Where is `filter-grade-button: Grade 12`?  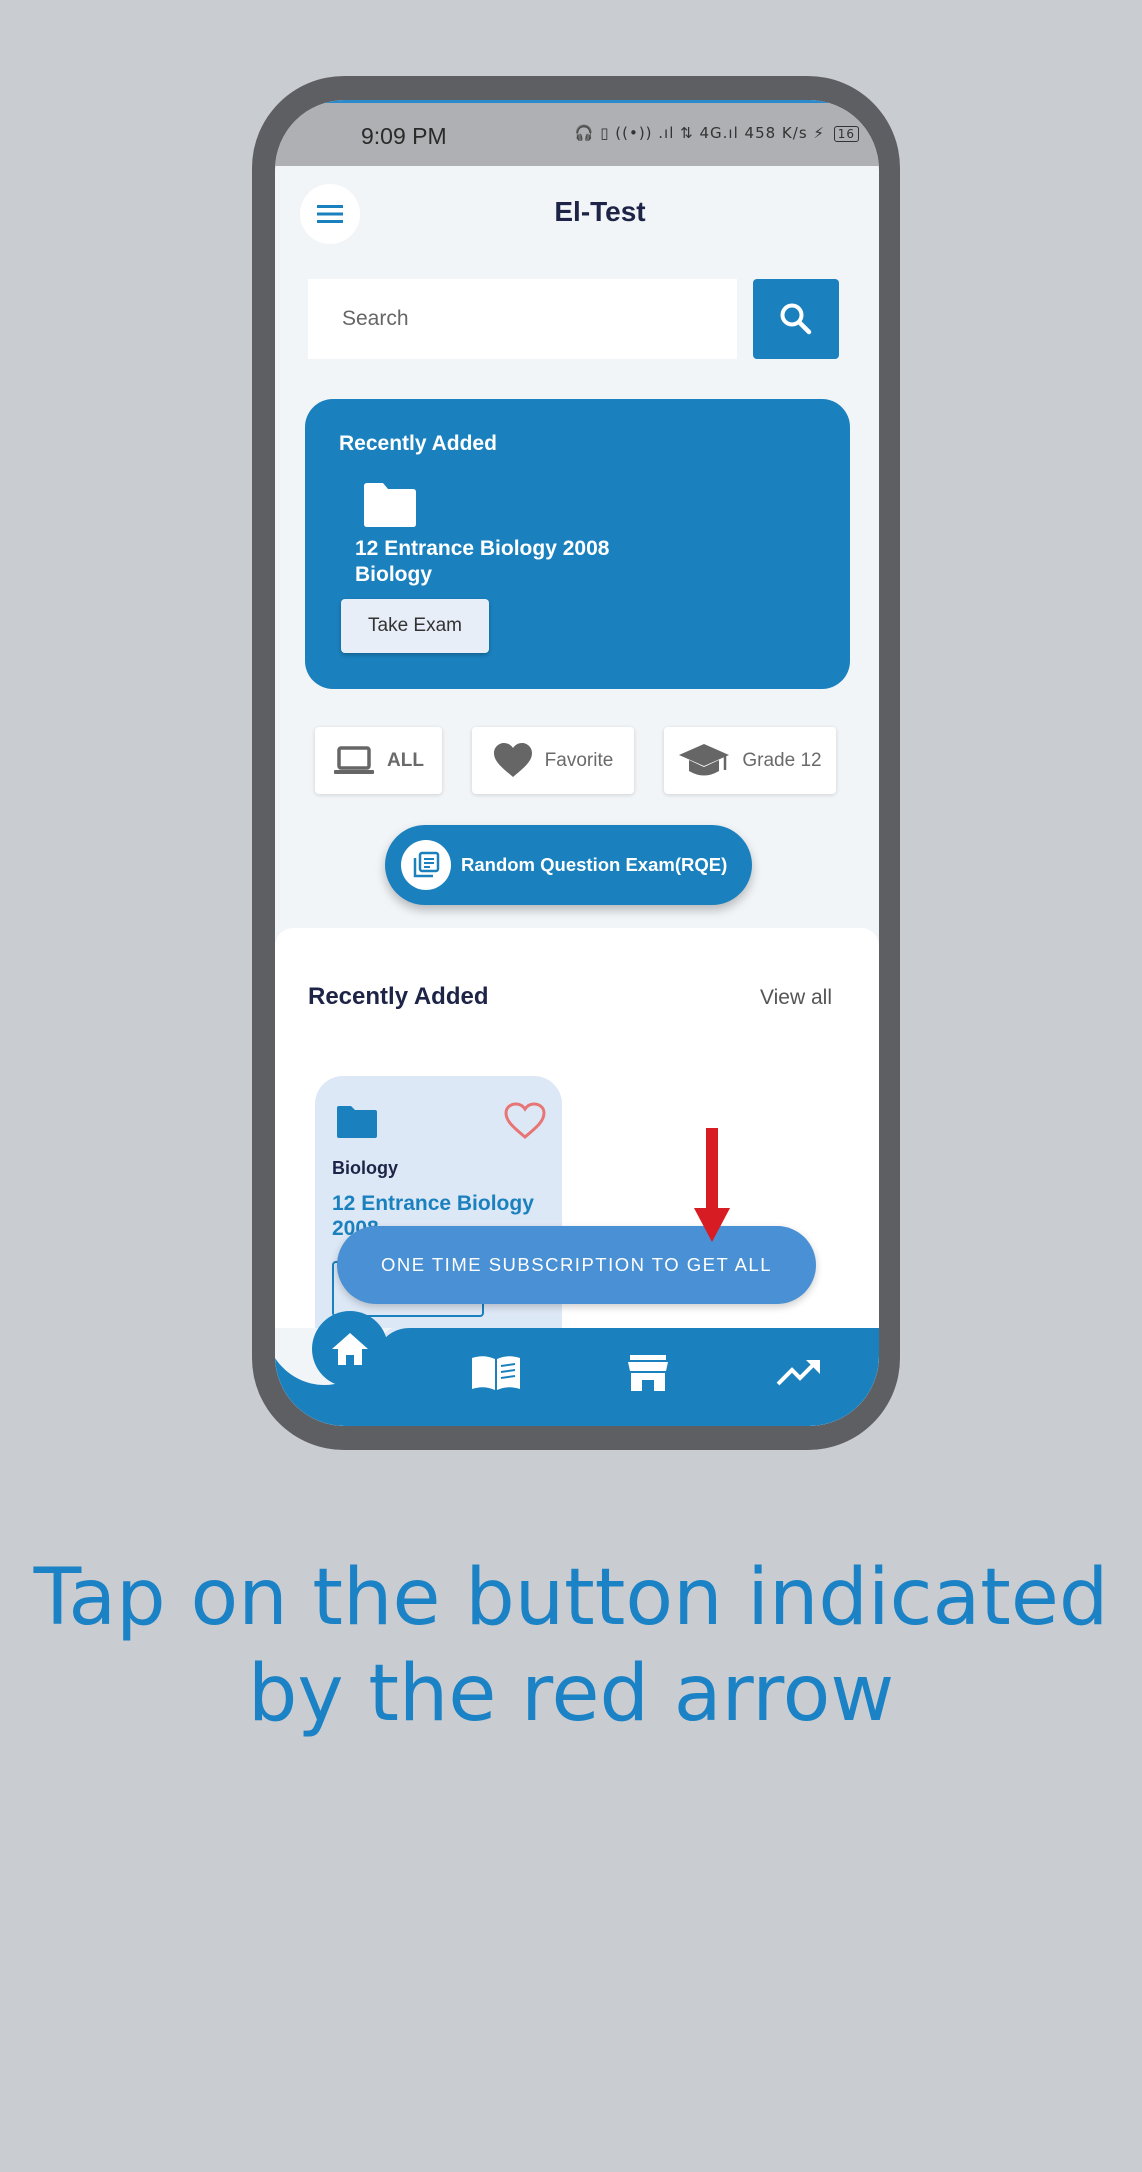
filter-grade-button: Grade 12 is located at coordinates (750, 760).